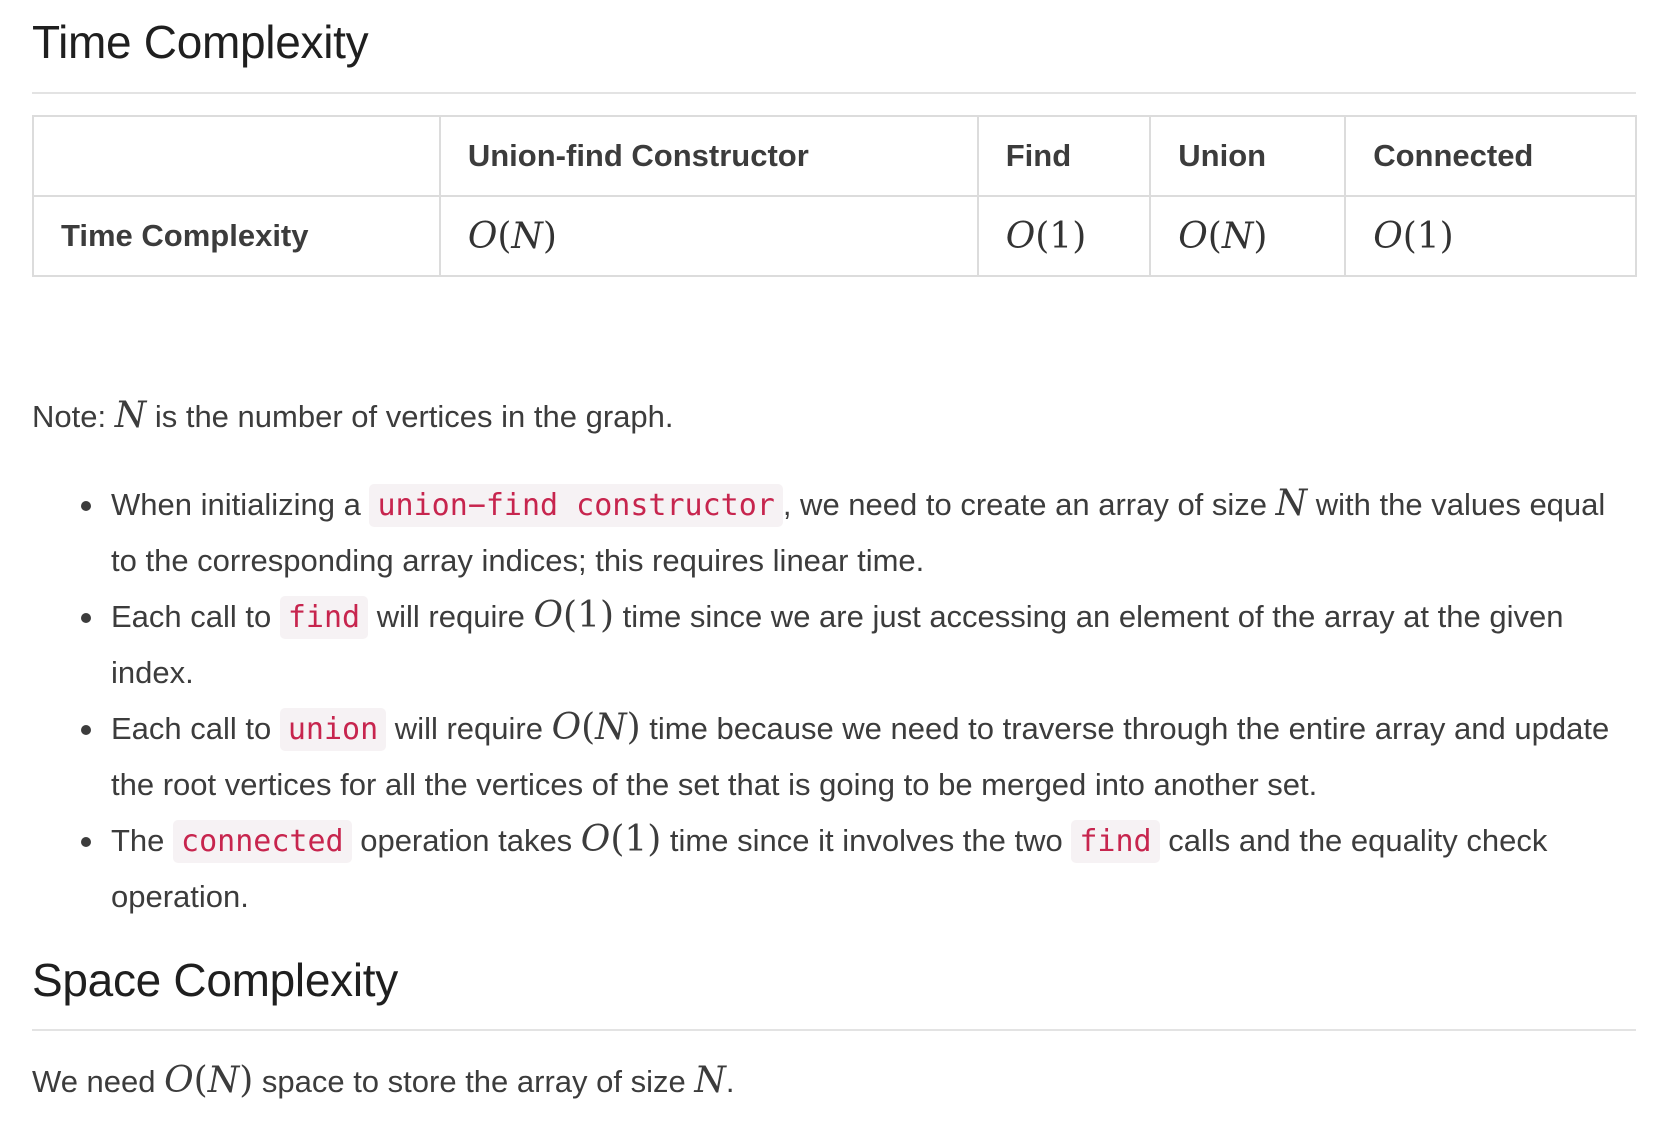  What do you see at coordinates (215, 980) in the screenshot?
I see `space-complexity-heading: Space Complexity` at bounding box center [215, 980].